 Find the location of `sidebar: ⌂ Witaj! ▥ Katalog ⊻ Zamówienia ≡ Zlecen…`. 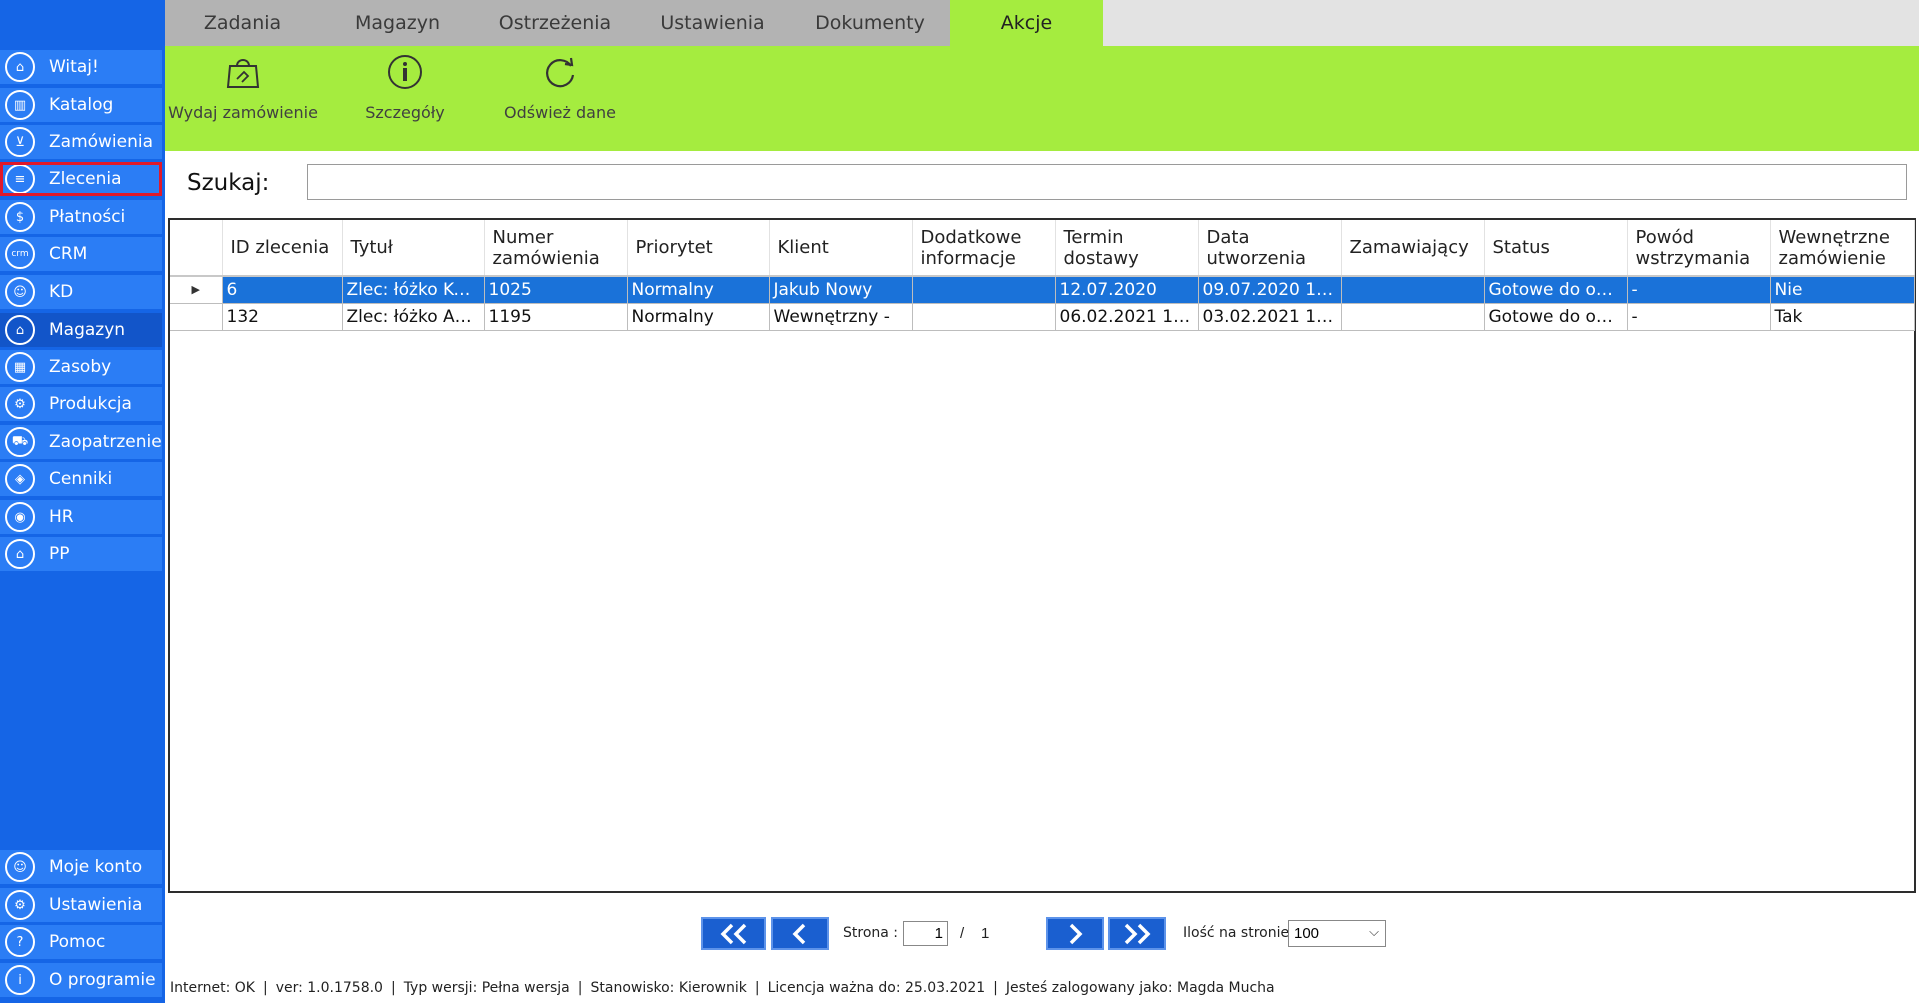

sidebar: ⌂ Witaj! ▥ Katalog ⊻ Zamówienia ≡ Zlecen… is located at coordinates (82, 501).